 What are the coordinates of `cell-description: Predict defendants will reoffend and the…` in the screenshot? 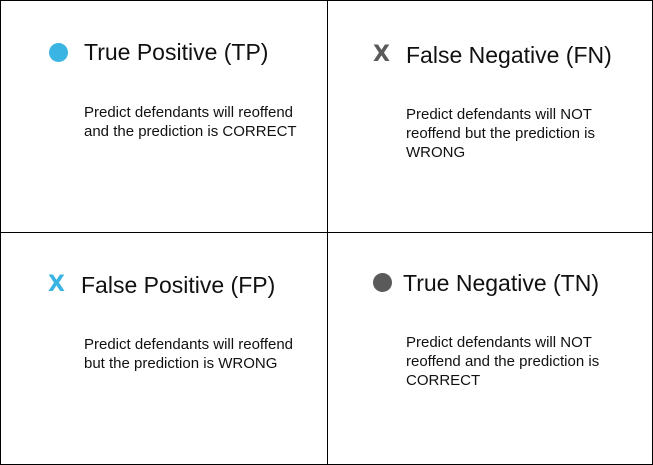 It's located at (190, 122).